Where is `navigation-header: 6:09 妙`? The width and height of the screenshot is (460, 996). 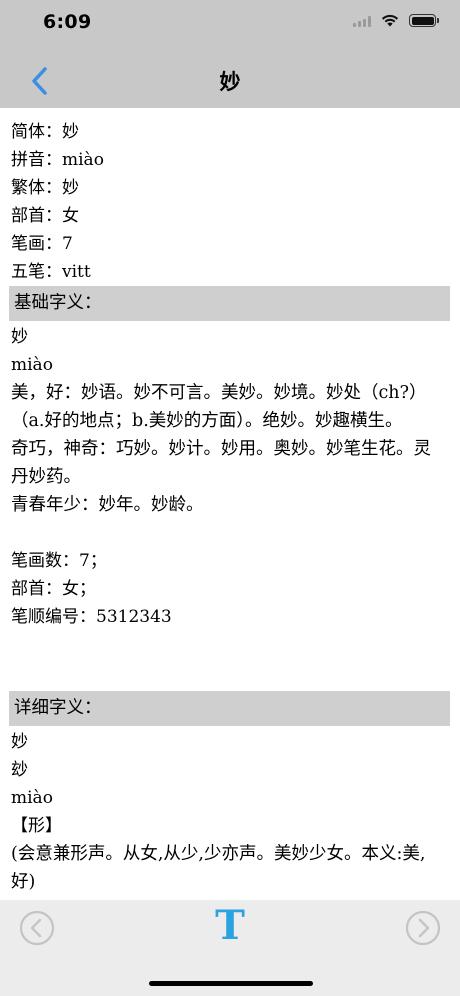
navigation-header: 6:09 妙 is located at coordinates (230, 54).